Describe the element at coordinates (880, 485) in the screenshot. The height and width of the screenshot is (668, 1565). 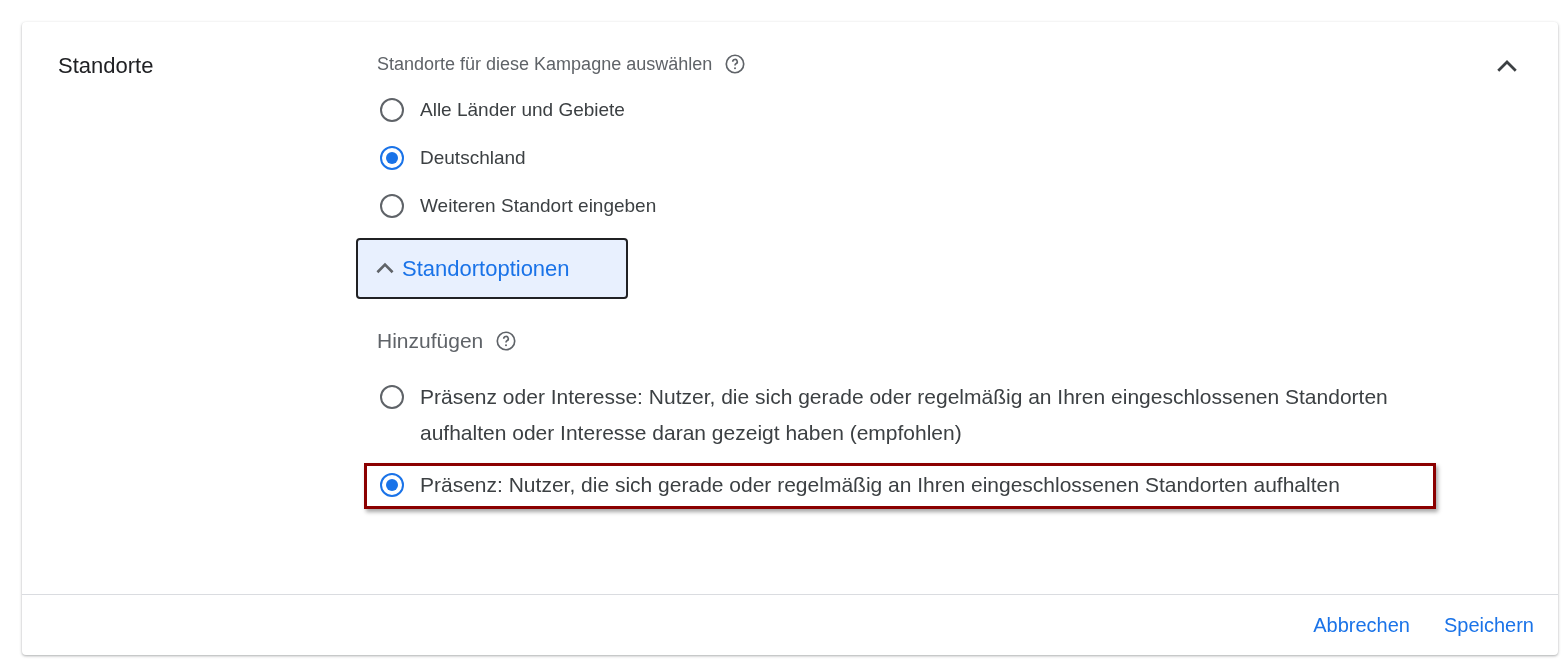
I see `radio-label: Präsenz: Nutzer, die sich gerade oder regelmäßig an Ihren eingeschlossenen Standorten aufhalten` at that location.